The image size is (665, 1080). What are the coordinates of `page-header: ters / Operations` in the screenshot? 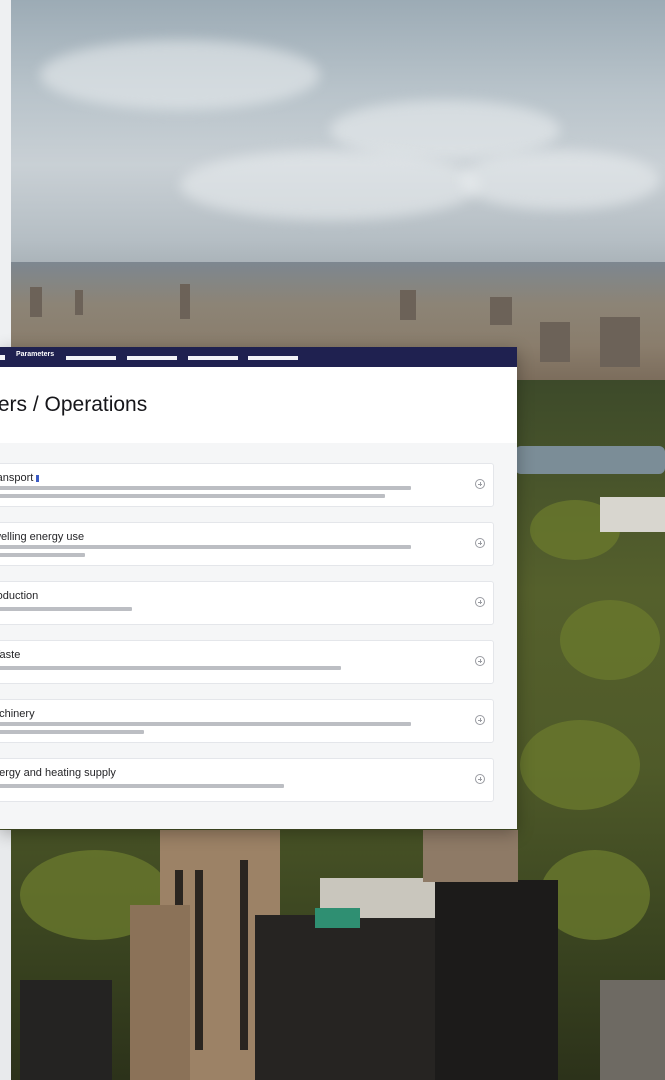 It's located at (258, 405).